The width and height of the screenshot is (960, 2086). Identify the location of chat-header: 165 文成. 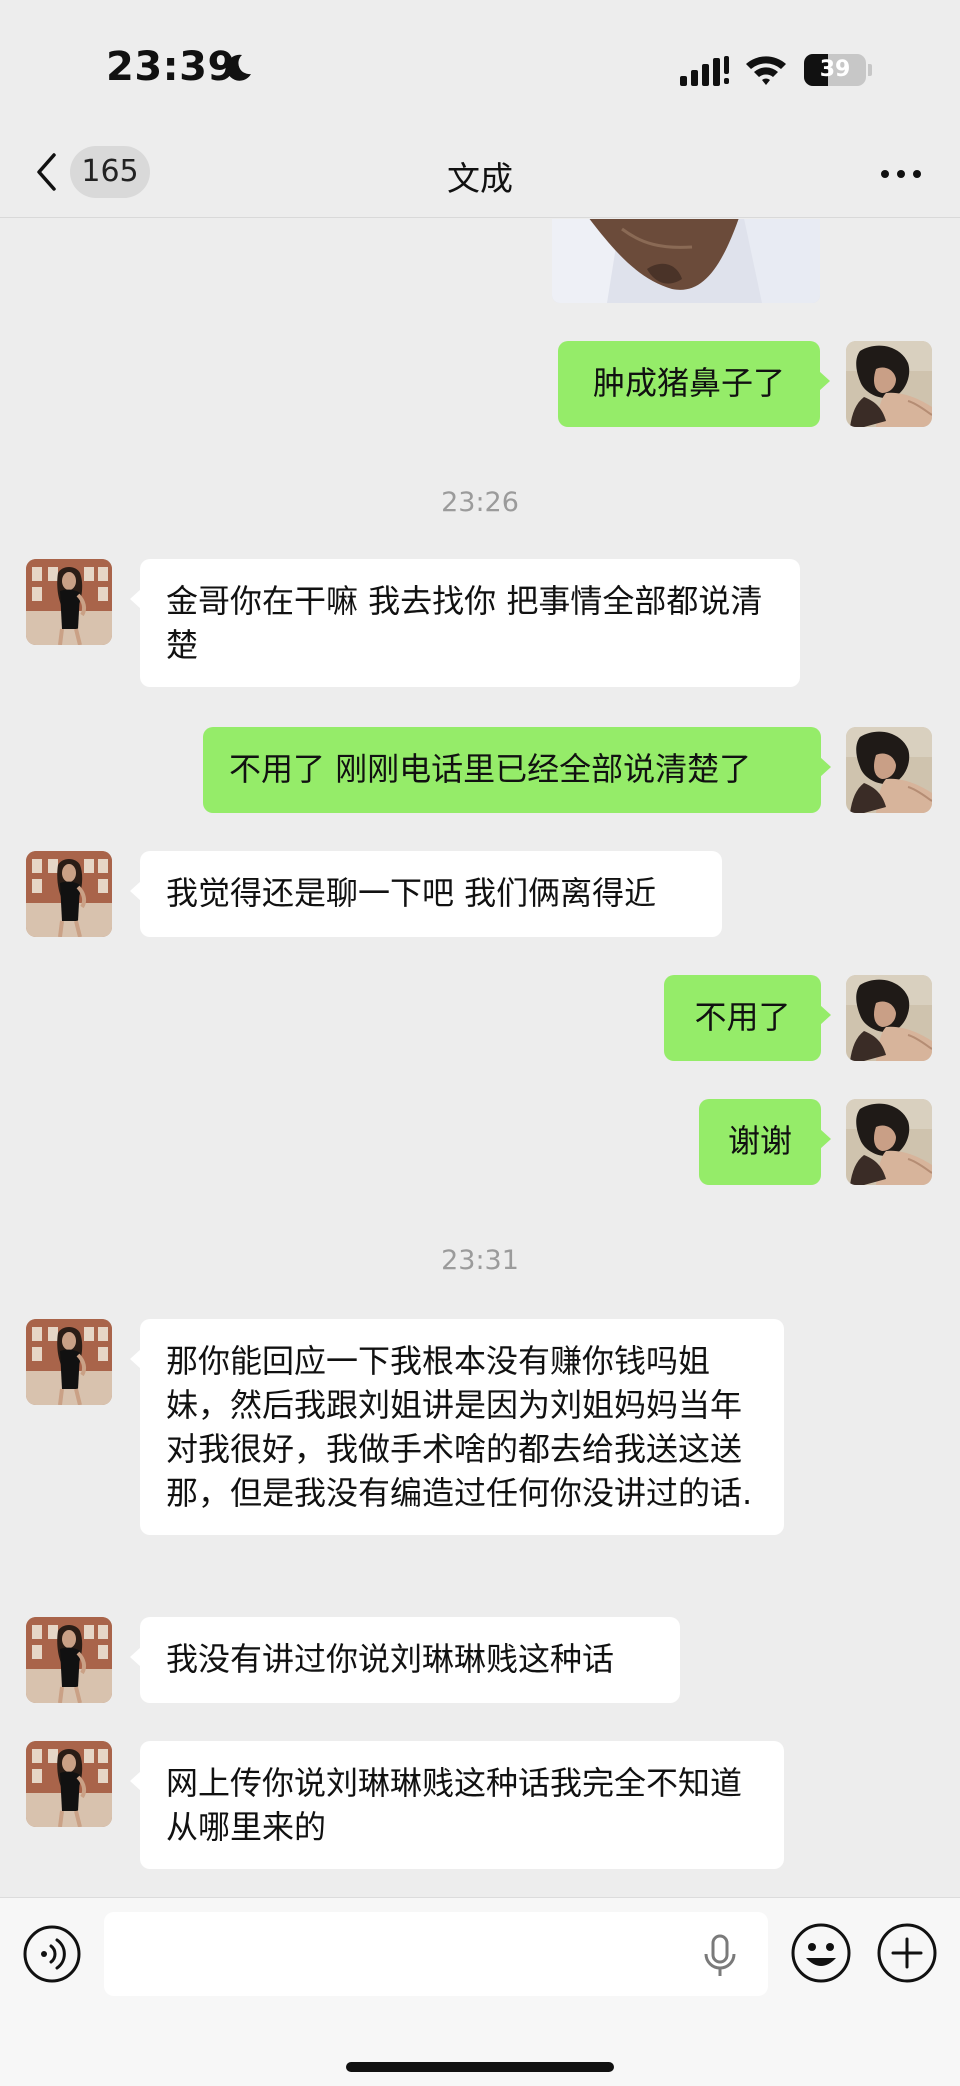
(480, 174).